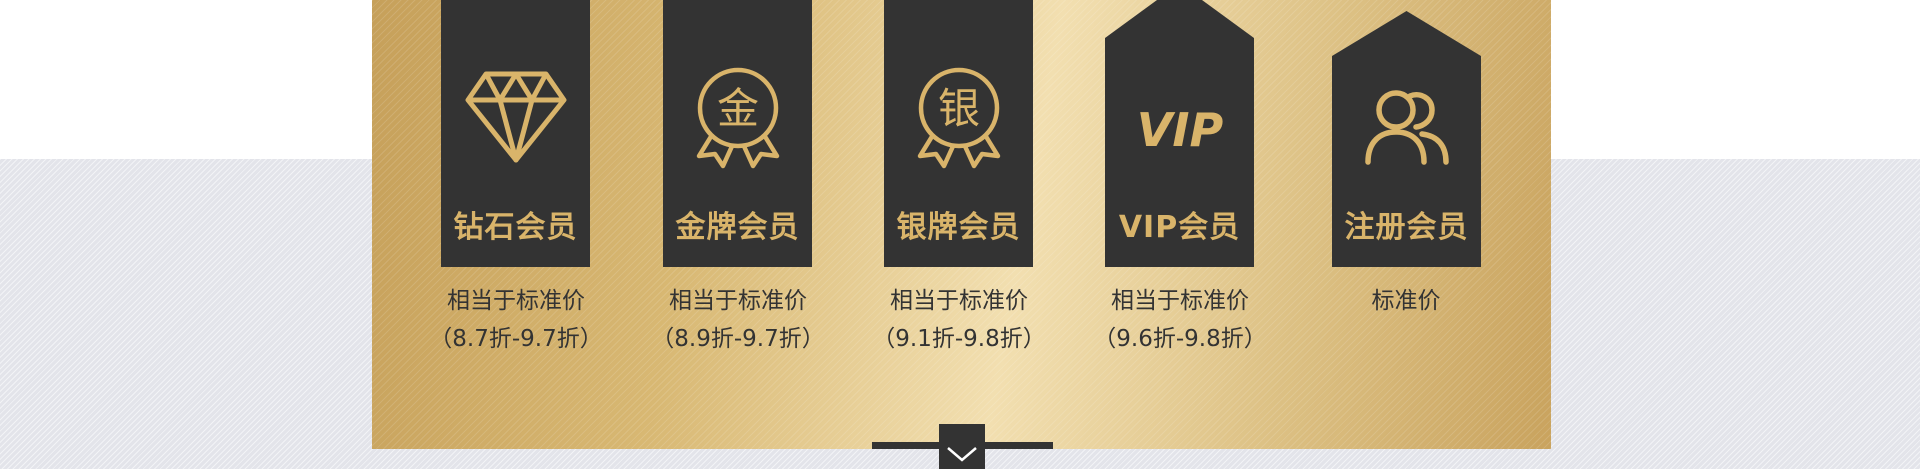  I want to click on users-icon, so click(1406, 127).